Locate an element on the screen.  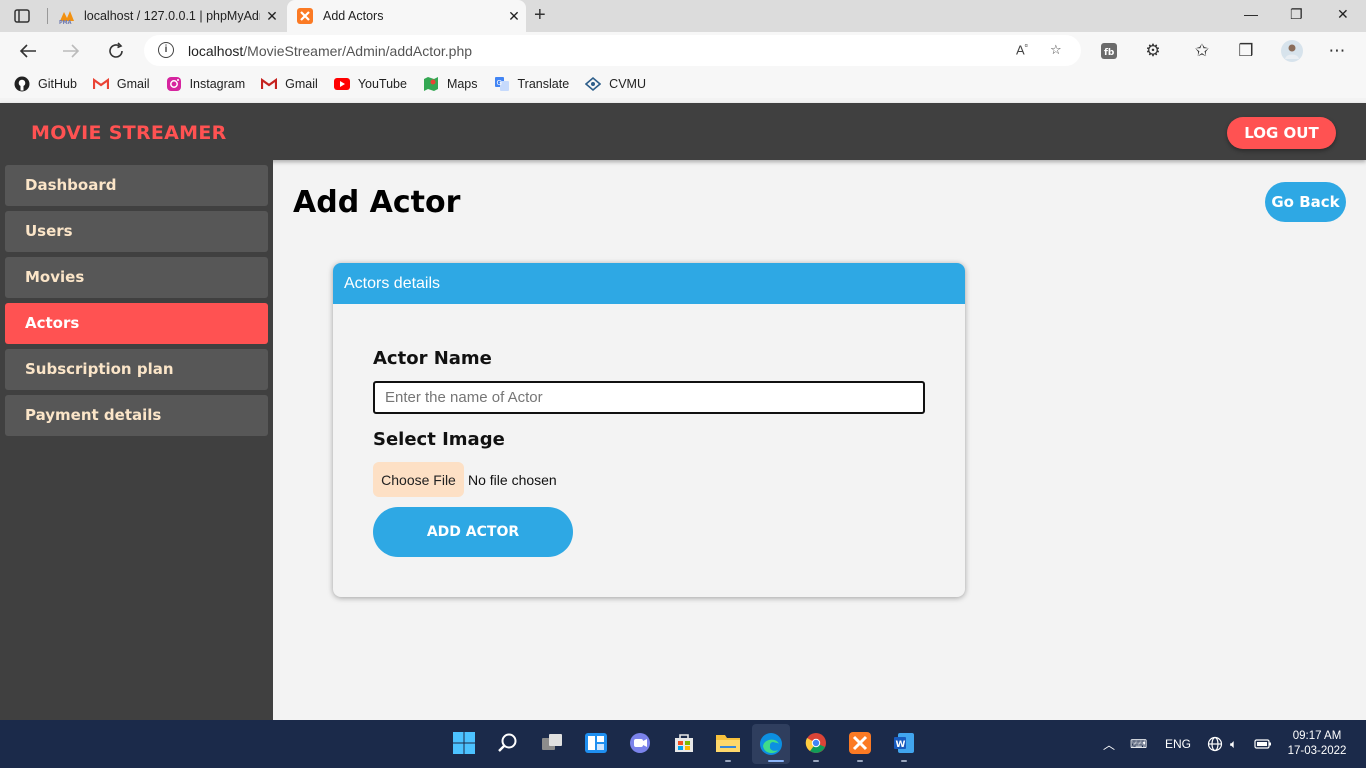
svg-text: G is located at coordinates (498, 83).